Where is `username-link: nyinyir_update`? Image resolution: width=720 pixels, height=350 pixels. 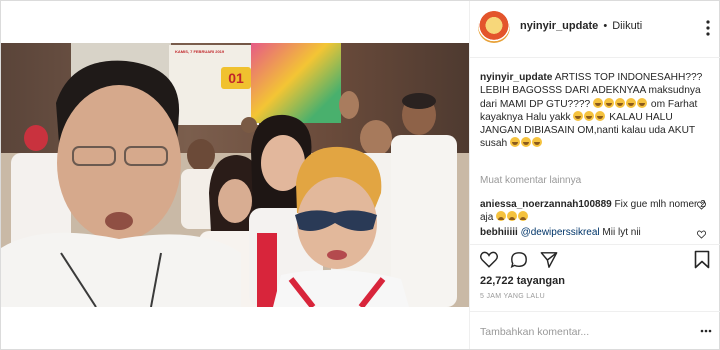 username-link: nyinyir_update is located at coordinates (559, 26).